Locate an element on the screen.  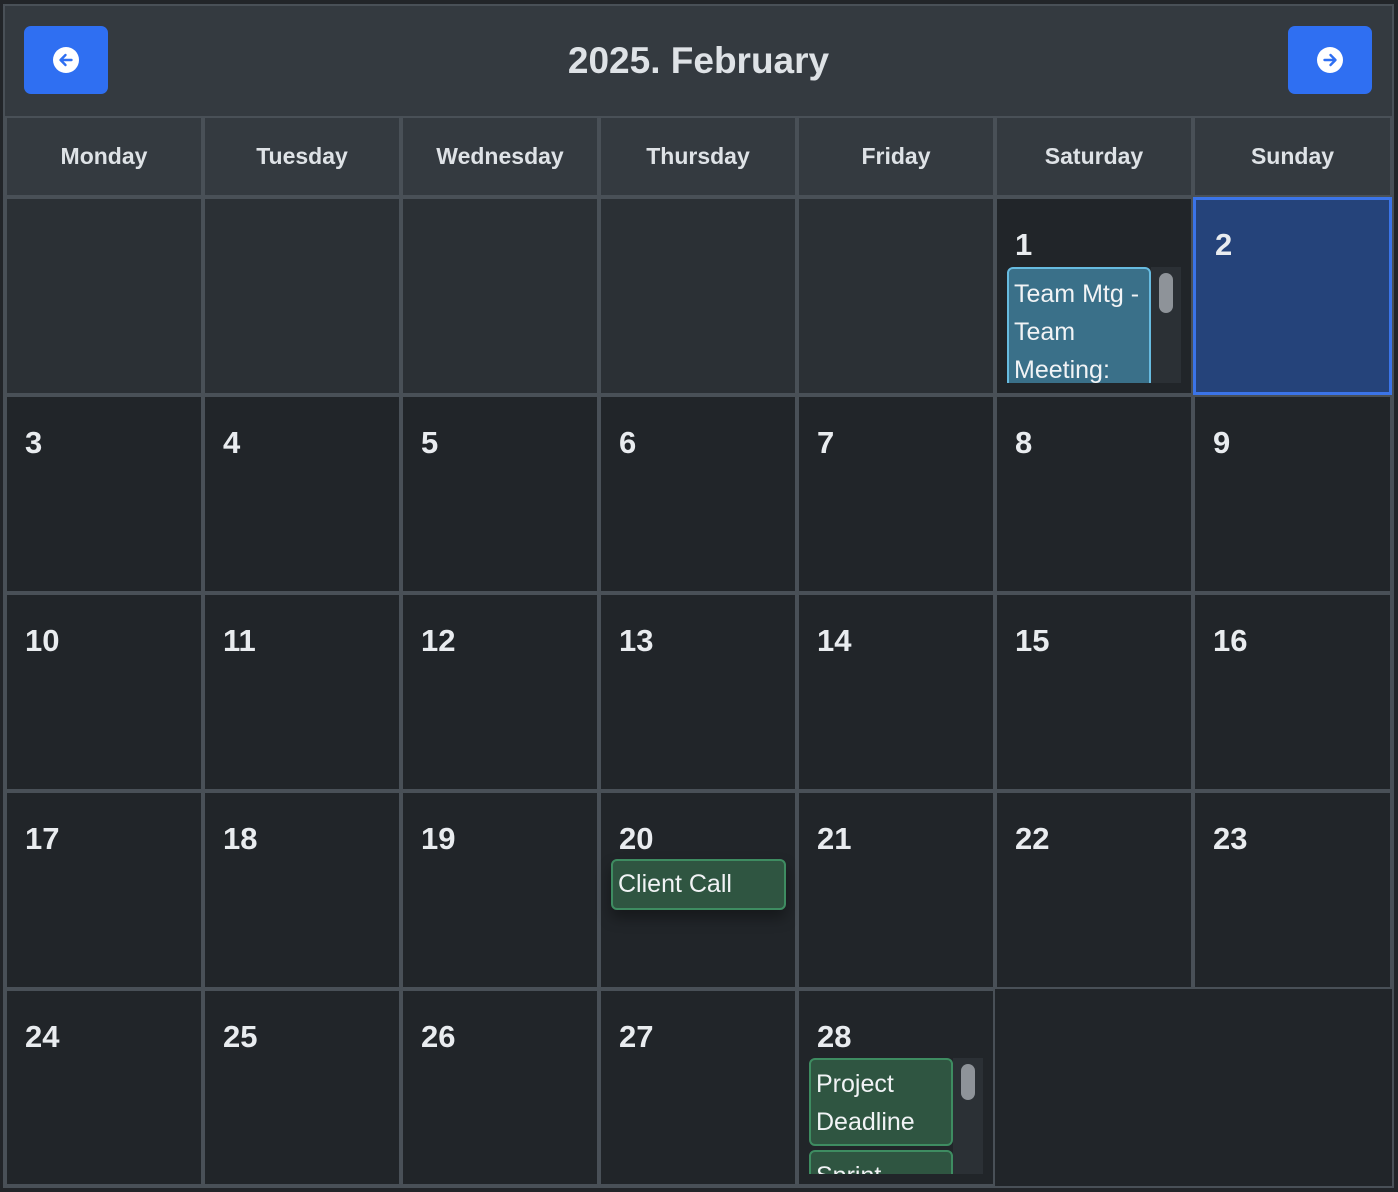
day-cell-4: 4 is located at coordinates (302, 494).